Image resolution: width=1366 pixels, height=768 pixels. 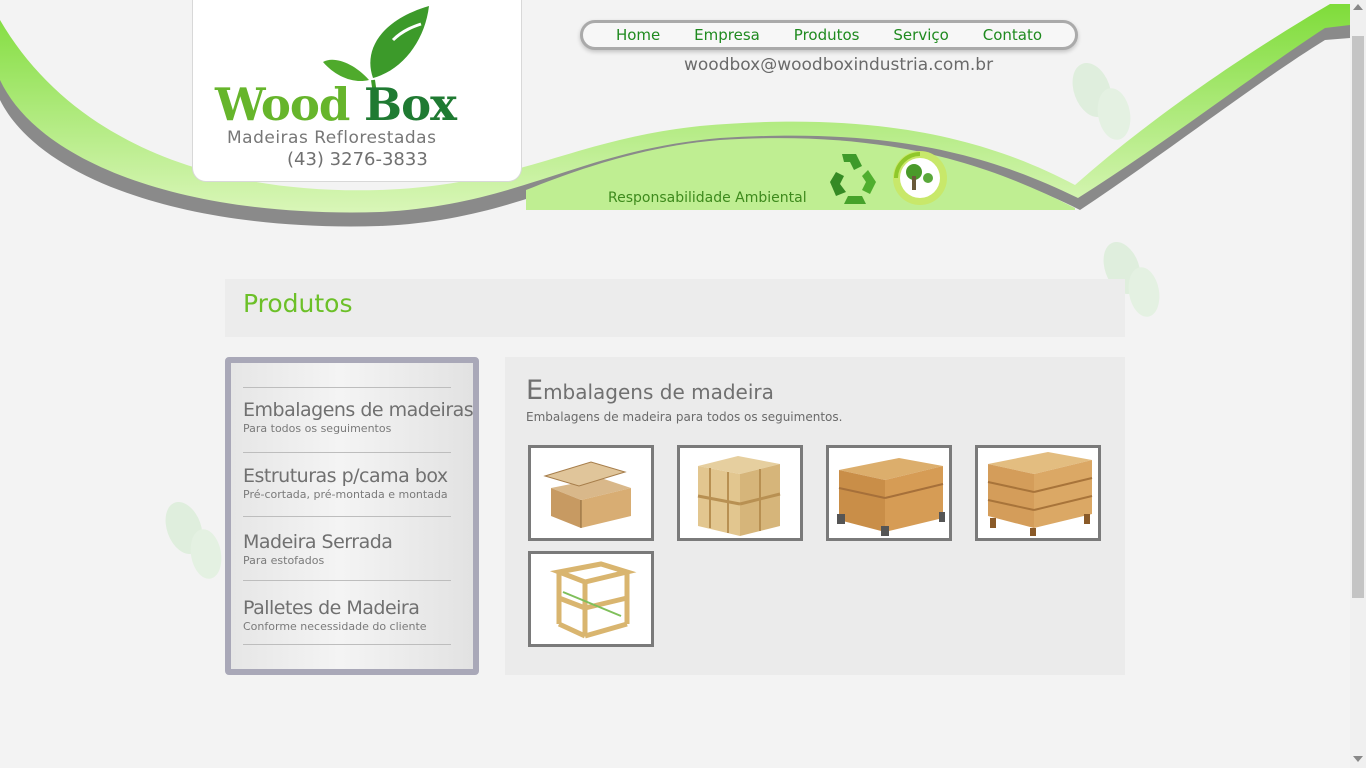 I want to click on content-heading-cap: E, so click(x=535, y=390).